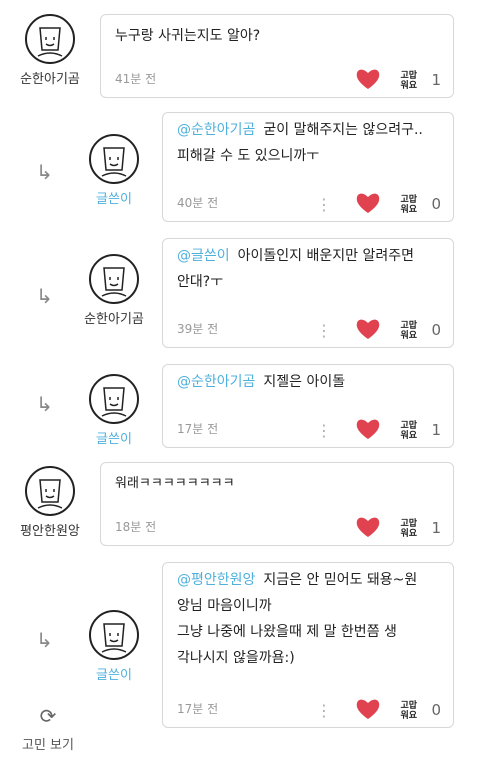 The height and width of the screenshot is (757, 480). I want to click on comment-mention: @글쓴이, so click(203, 256).